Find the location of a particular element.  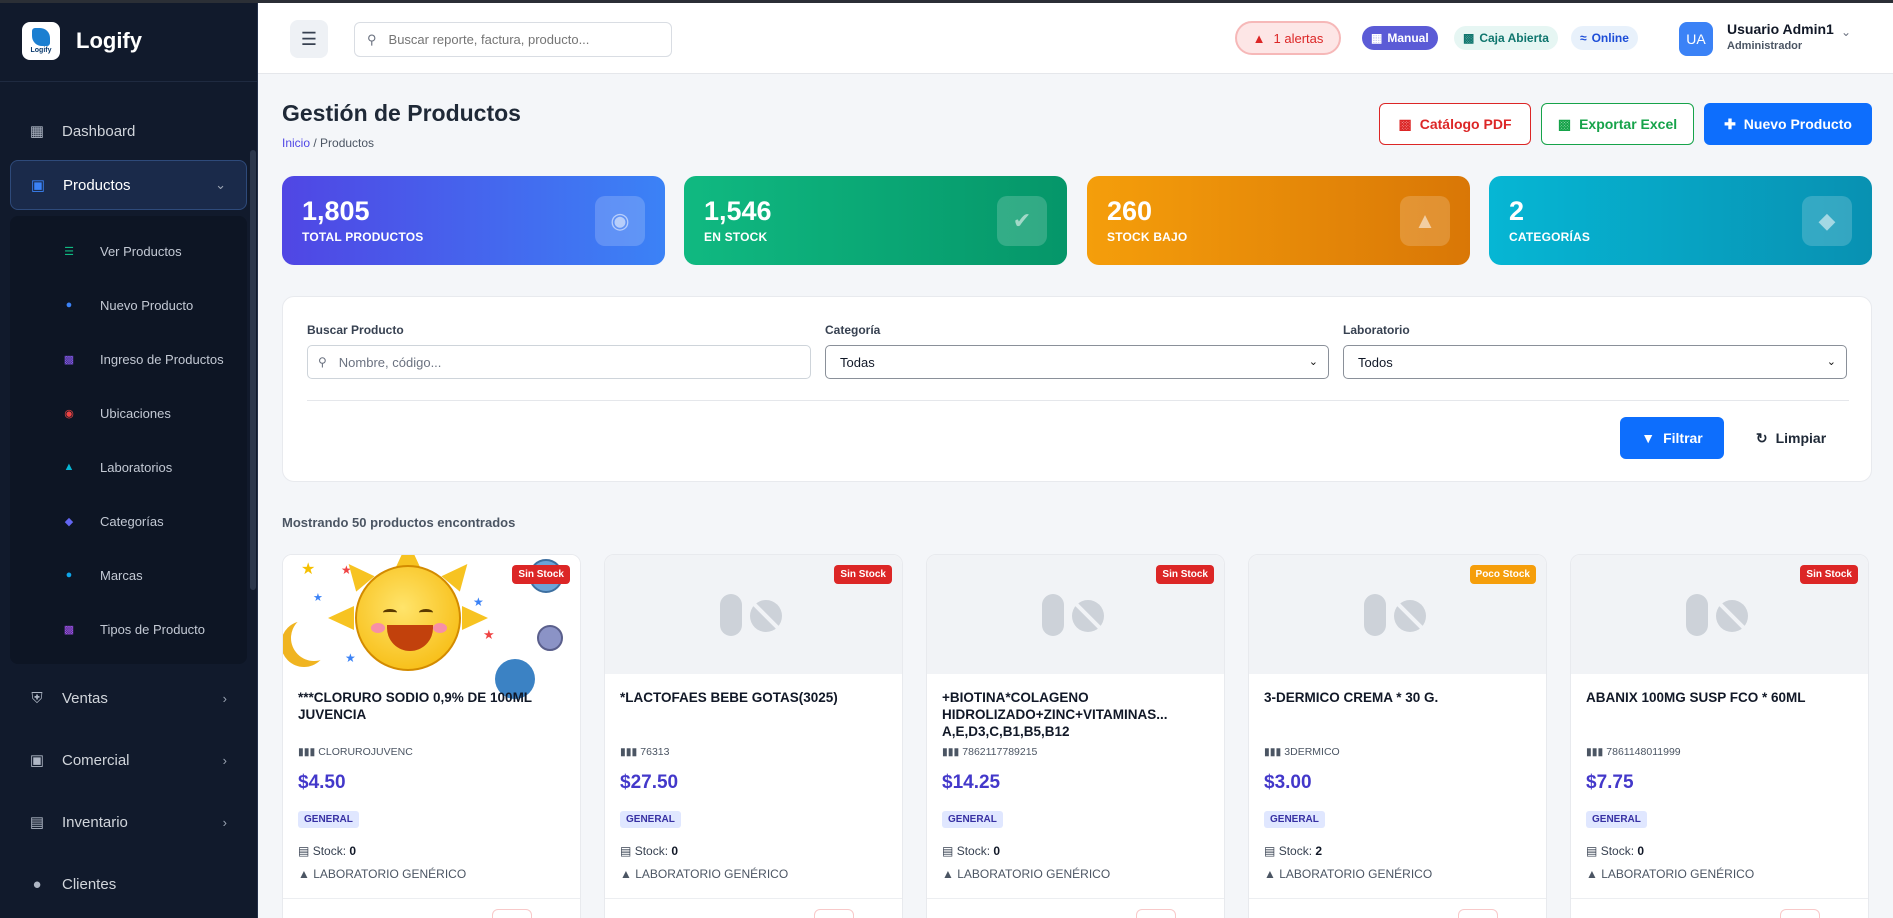

product-code: ▮▮▮ CLORUROJUVENC is located at coordinates (355, 752).